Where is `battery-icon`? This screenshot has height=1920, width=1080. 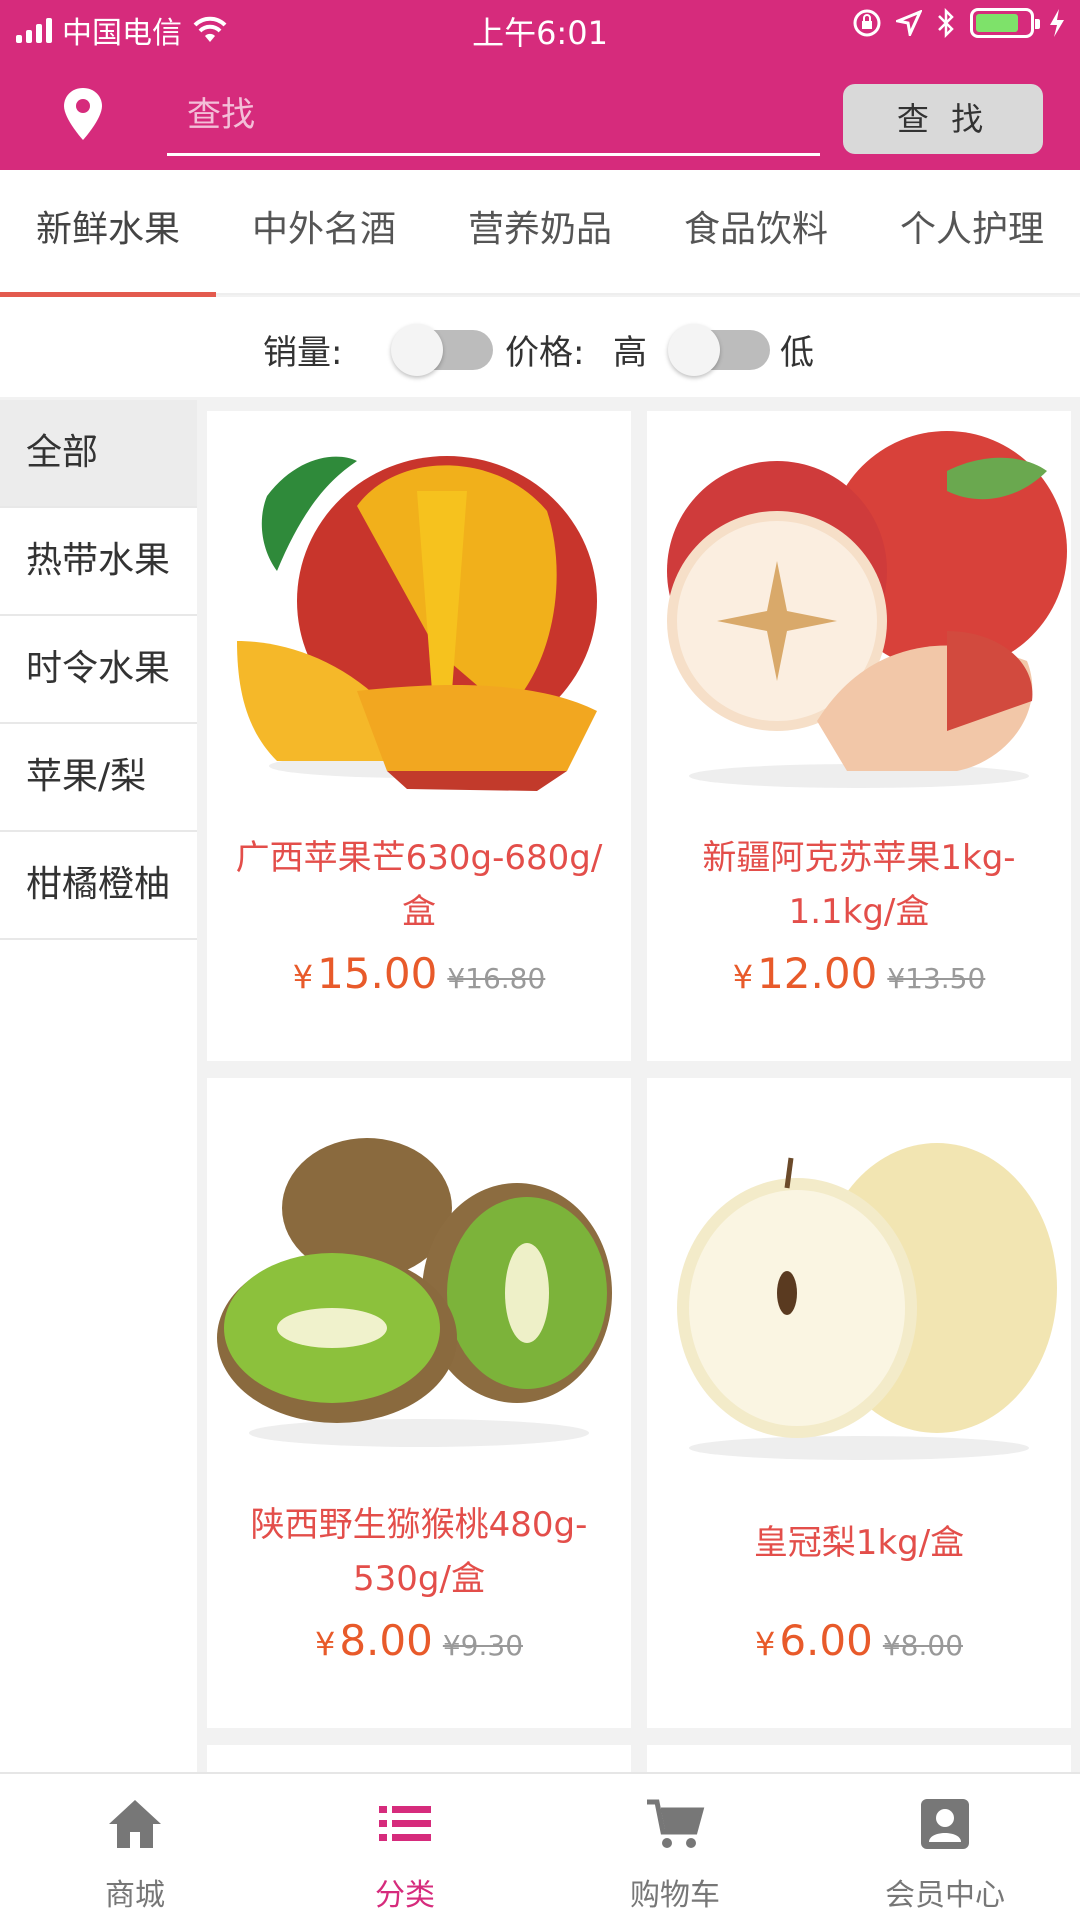 battery-icon is located at coordinates (1005, 23).